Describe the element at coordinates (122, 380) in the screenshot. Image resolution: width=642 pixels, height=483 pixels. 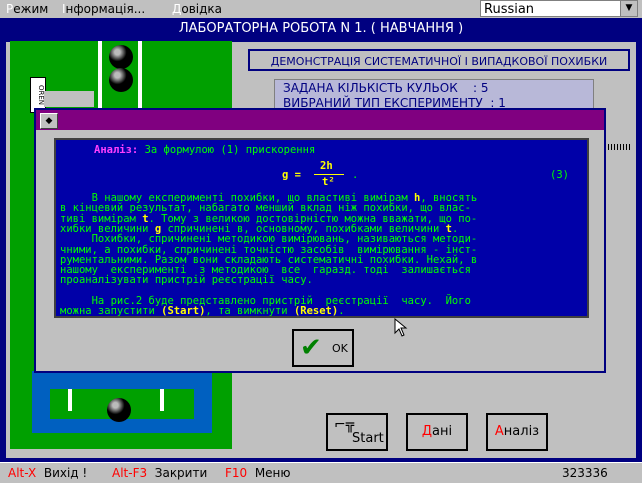
I see `u-base-top` at that location.